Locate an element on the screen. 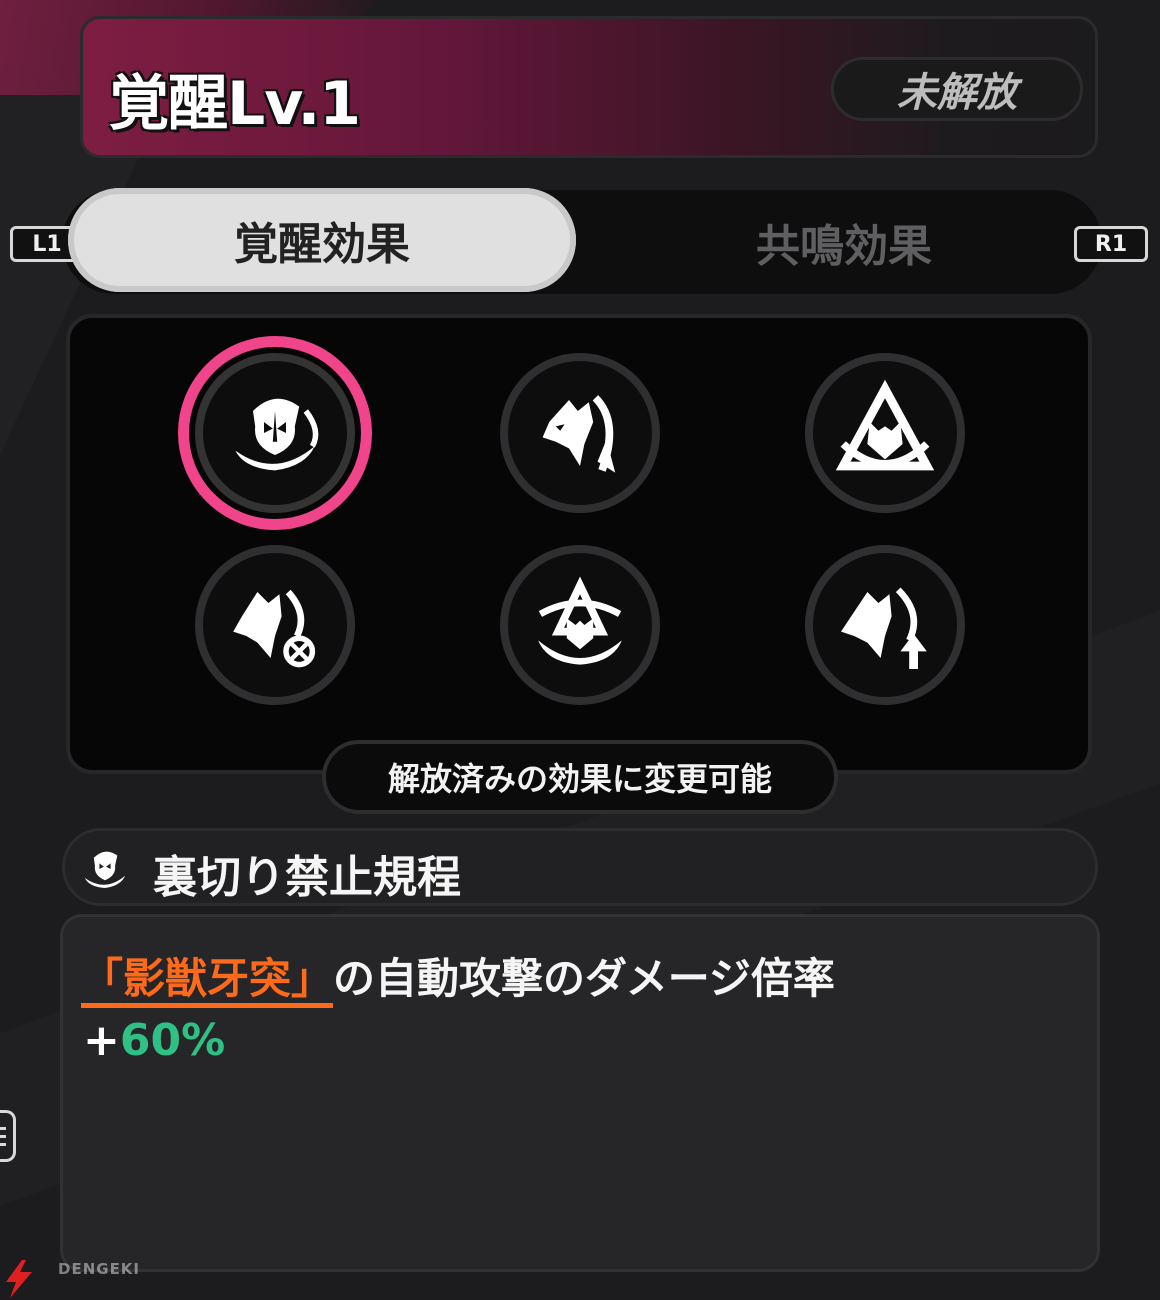 This screenshot has width=1160, height=1300. watermark: DENGEKI is located at coordinates (70, 1279).